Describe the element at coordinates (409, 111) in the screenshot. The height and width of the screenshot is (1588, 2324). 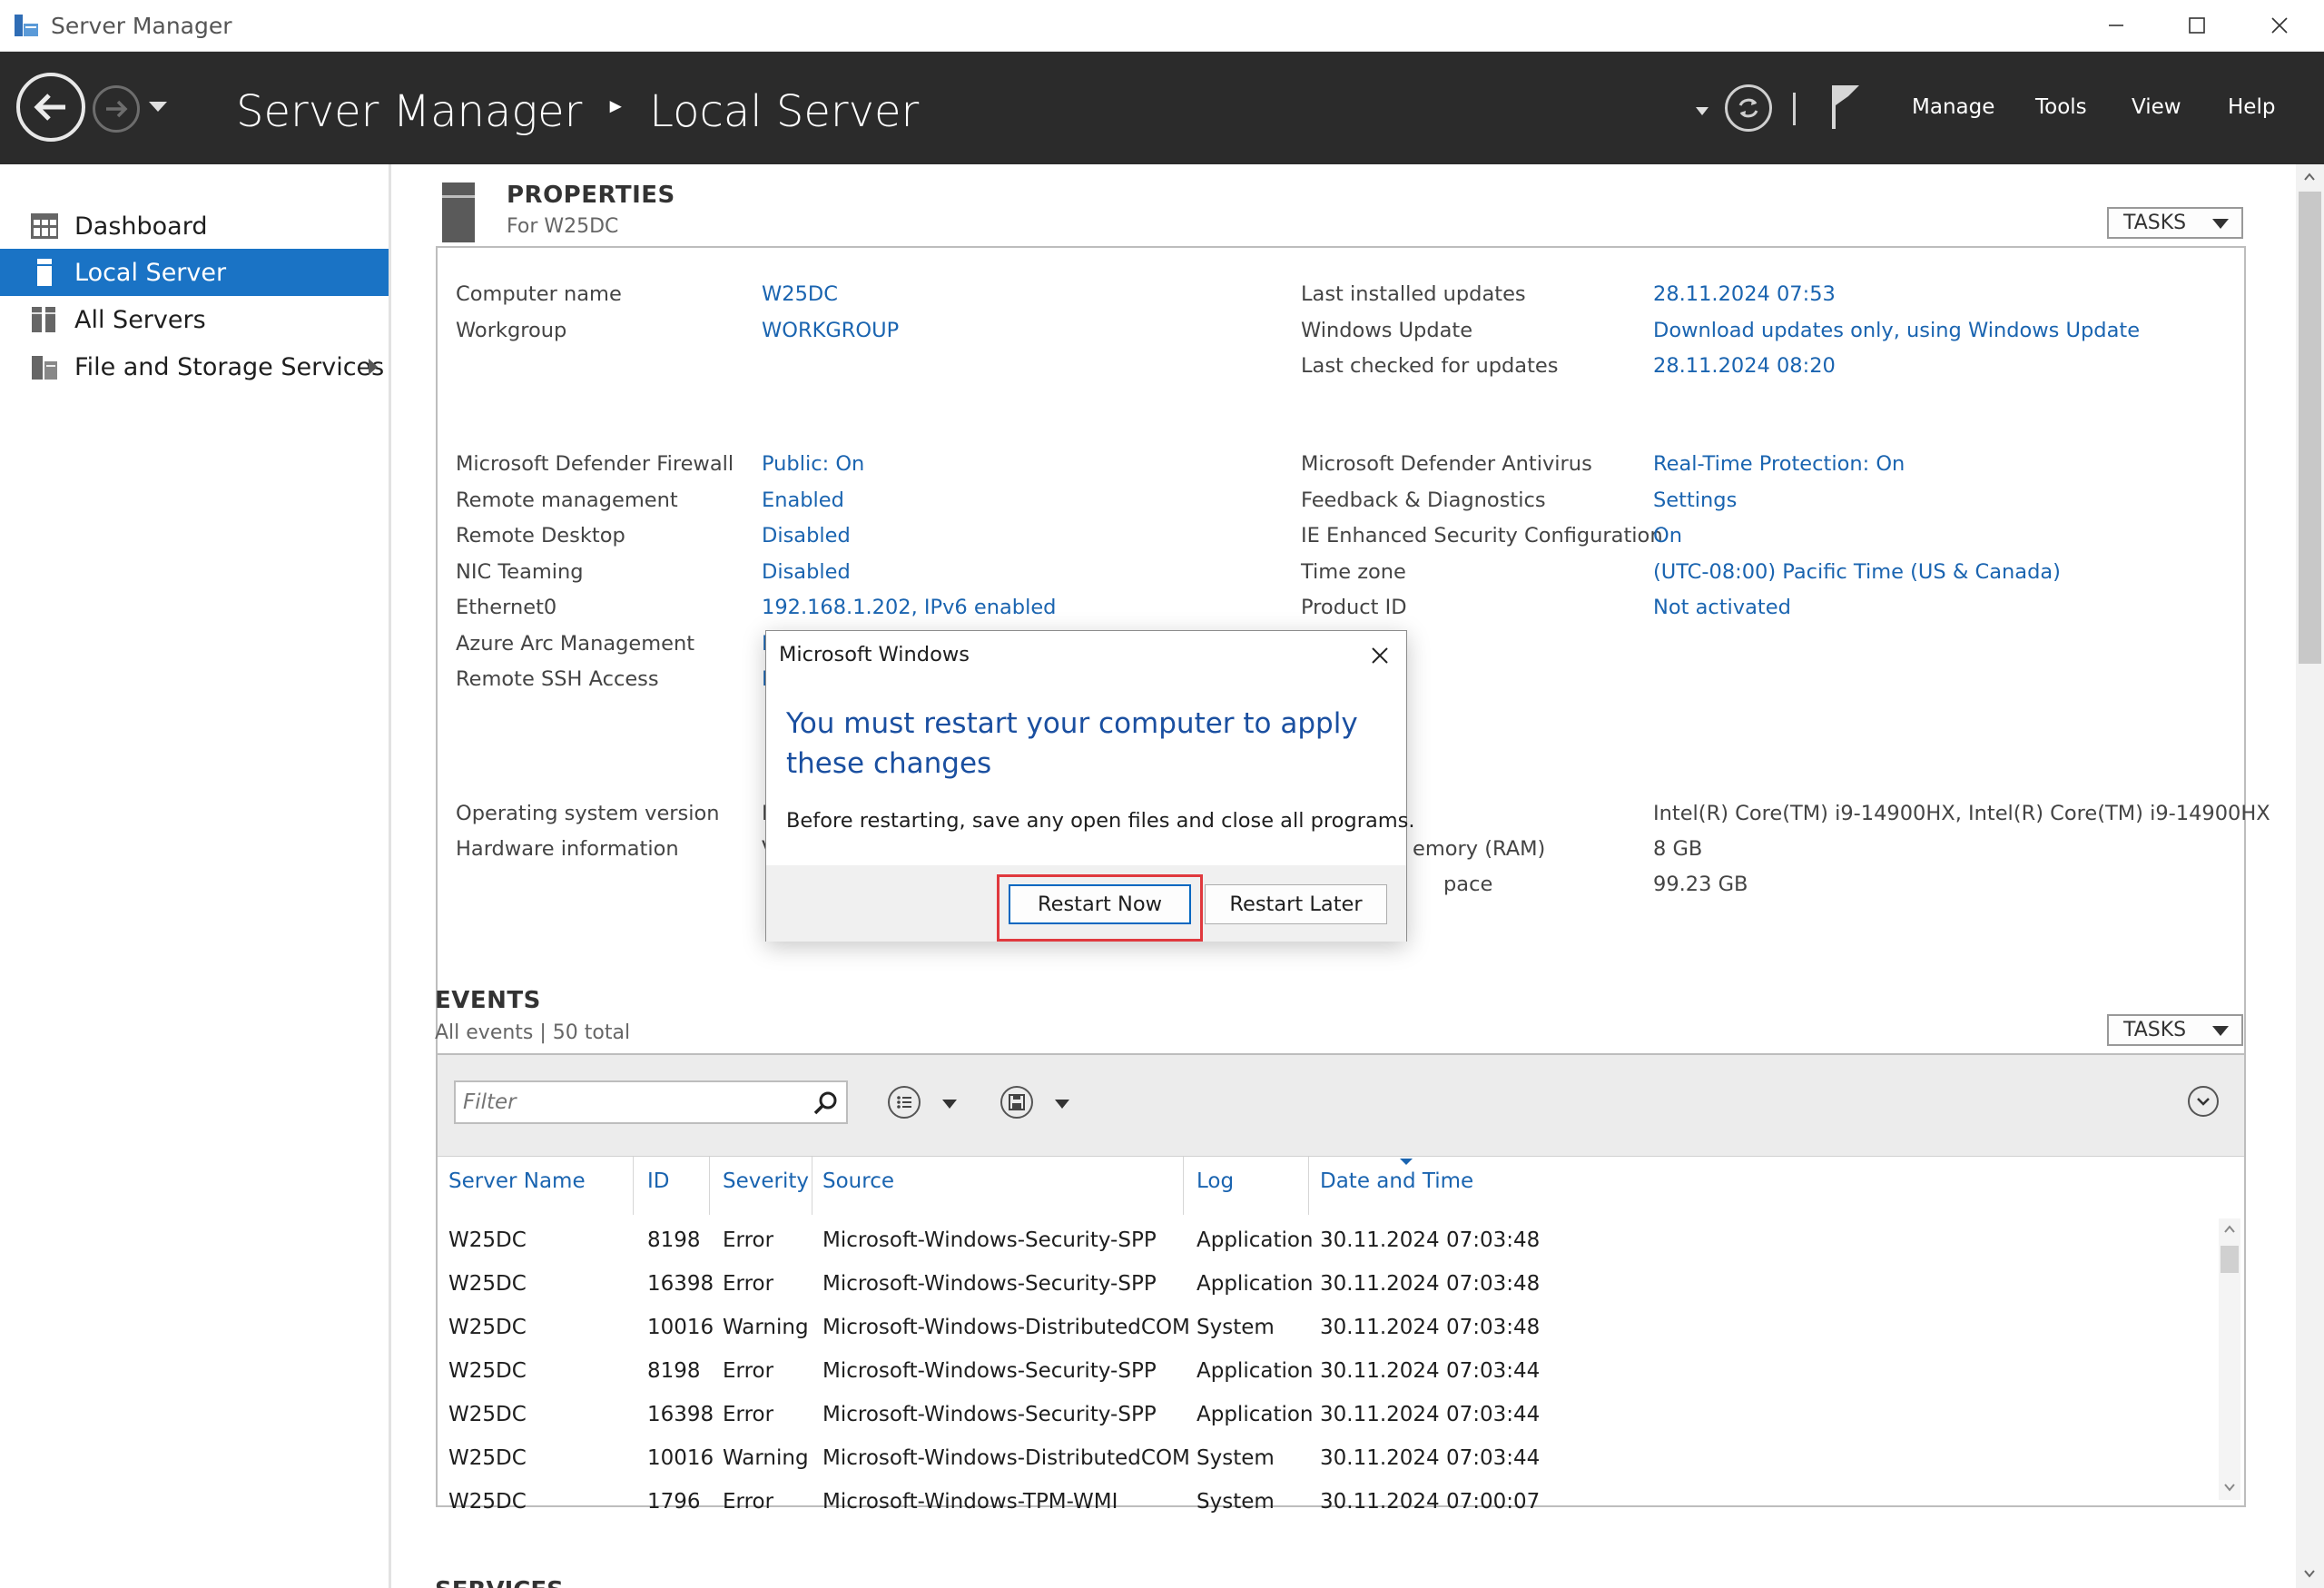
I see `breadcrumb-root: Server Manager` at that location.